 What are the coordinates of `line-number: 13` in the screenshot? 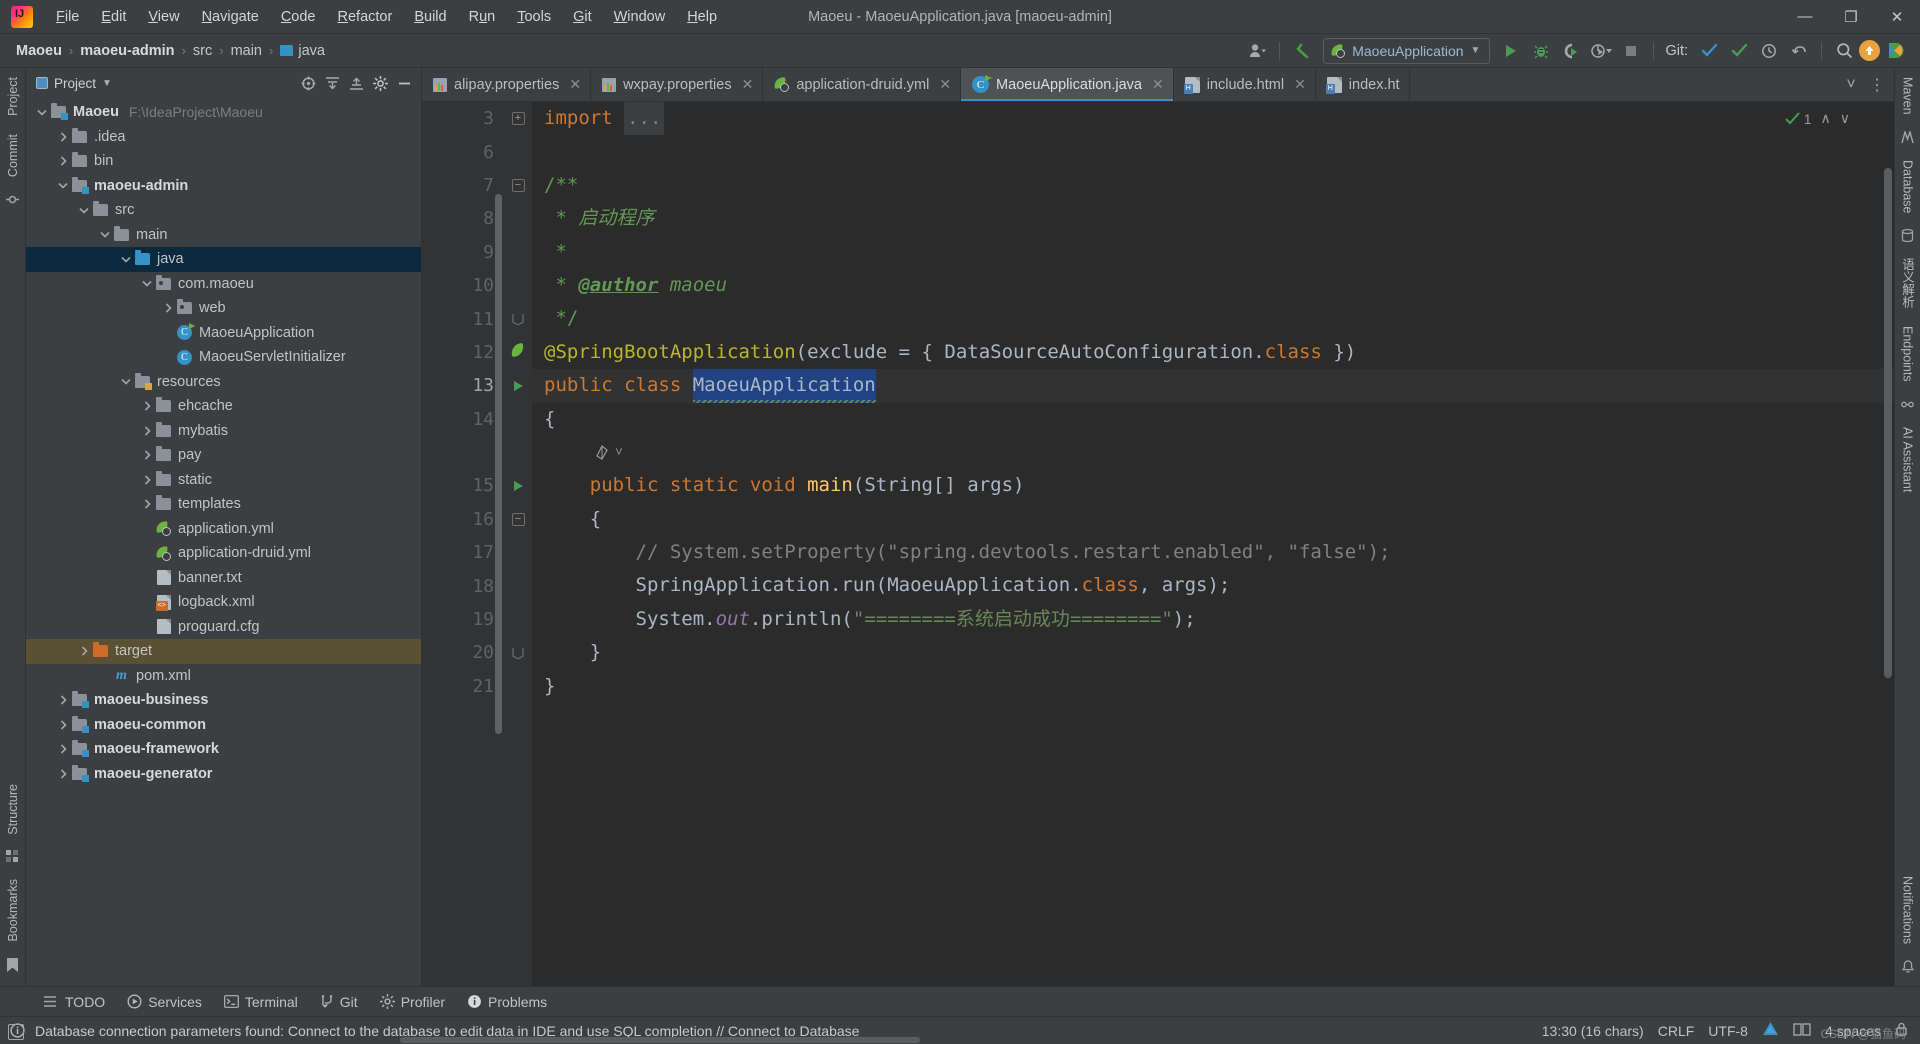 It's located at (463, 385).